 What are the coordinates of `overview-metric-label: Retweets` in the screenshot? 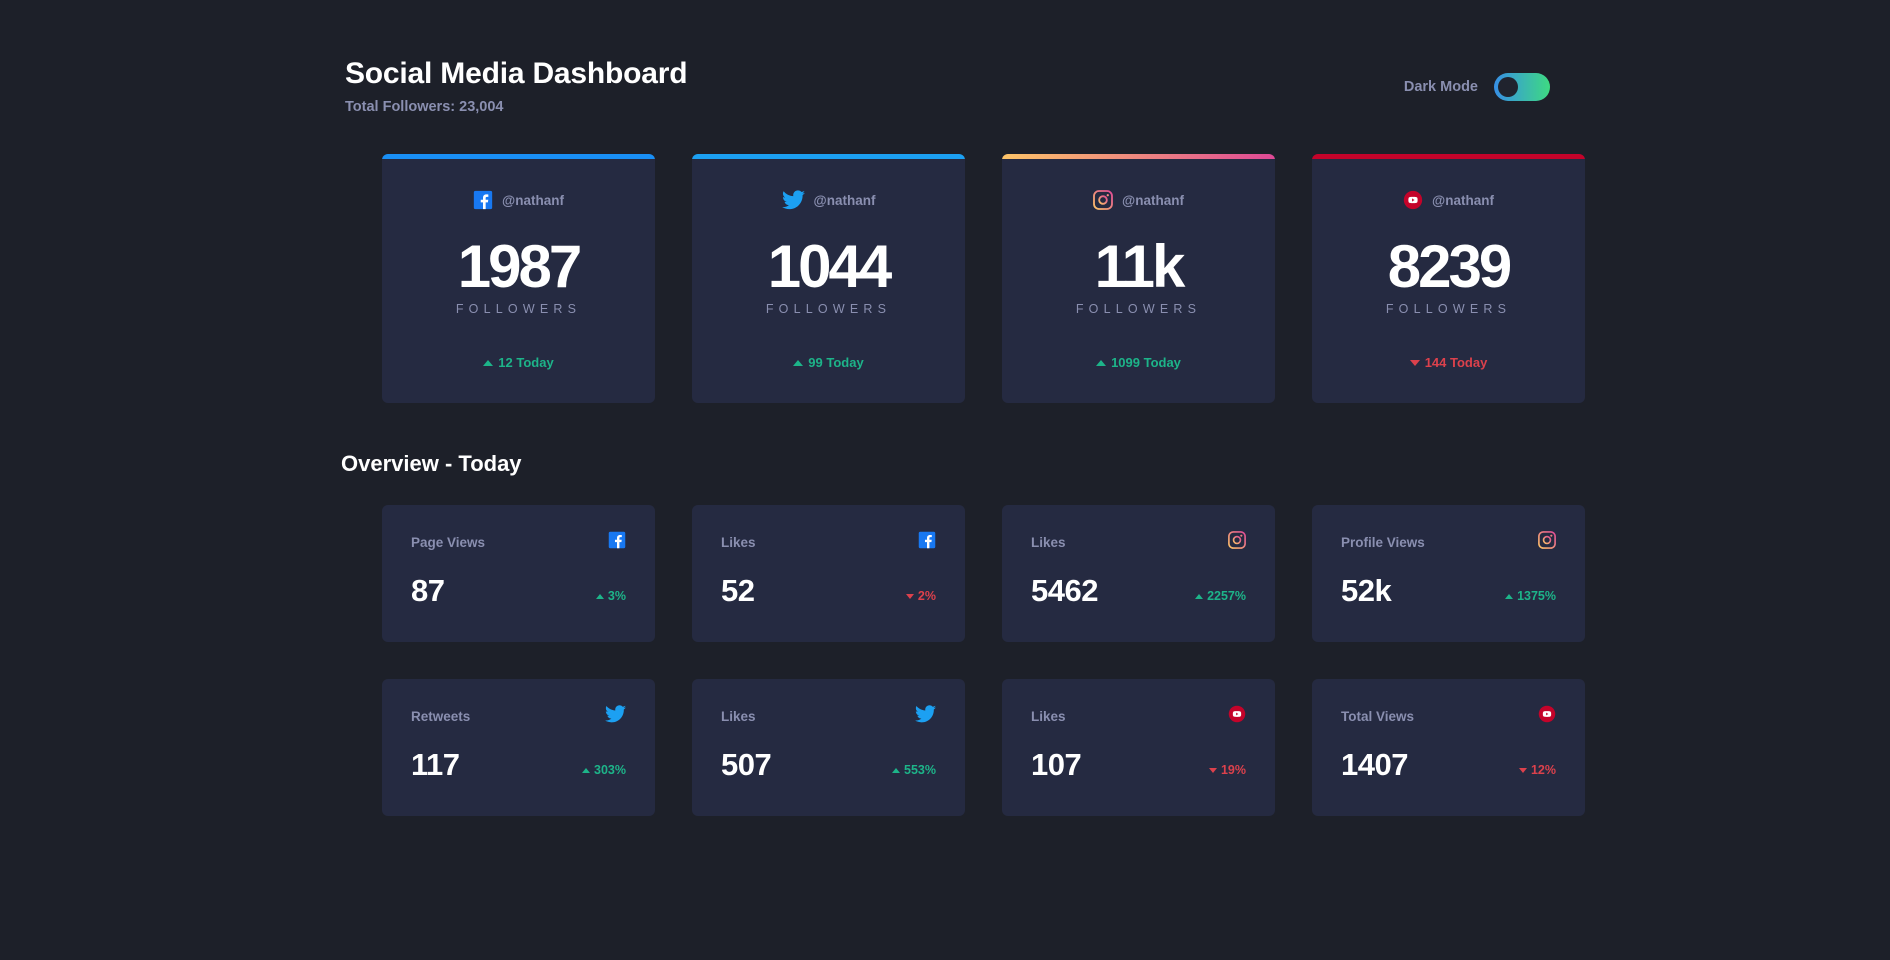 It's located at (441, 716).